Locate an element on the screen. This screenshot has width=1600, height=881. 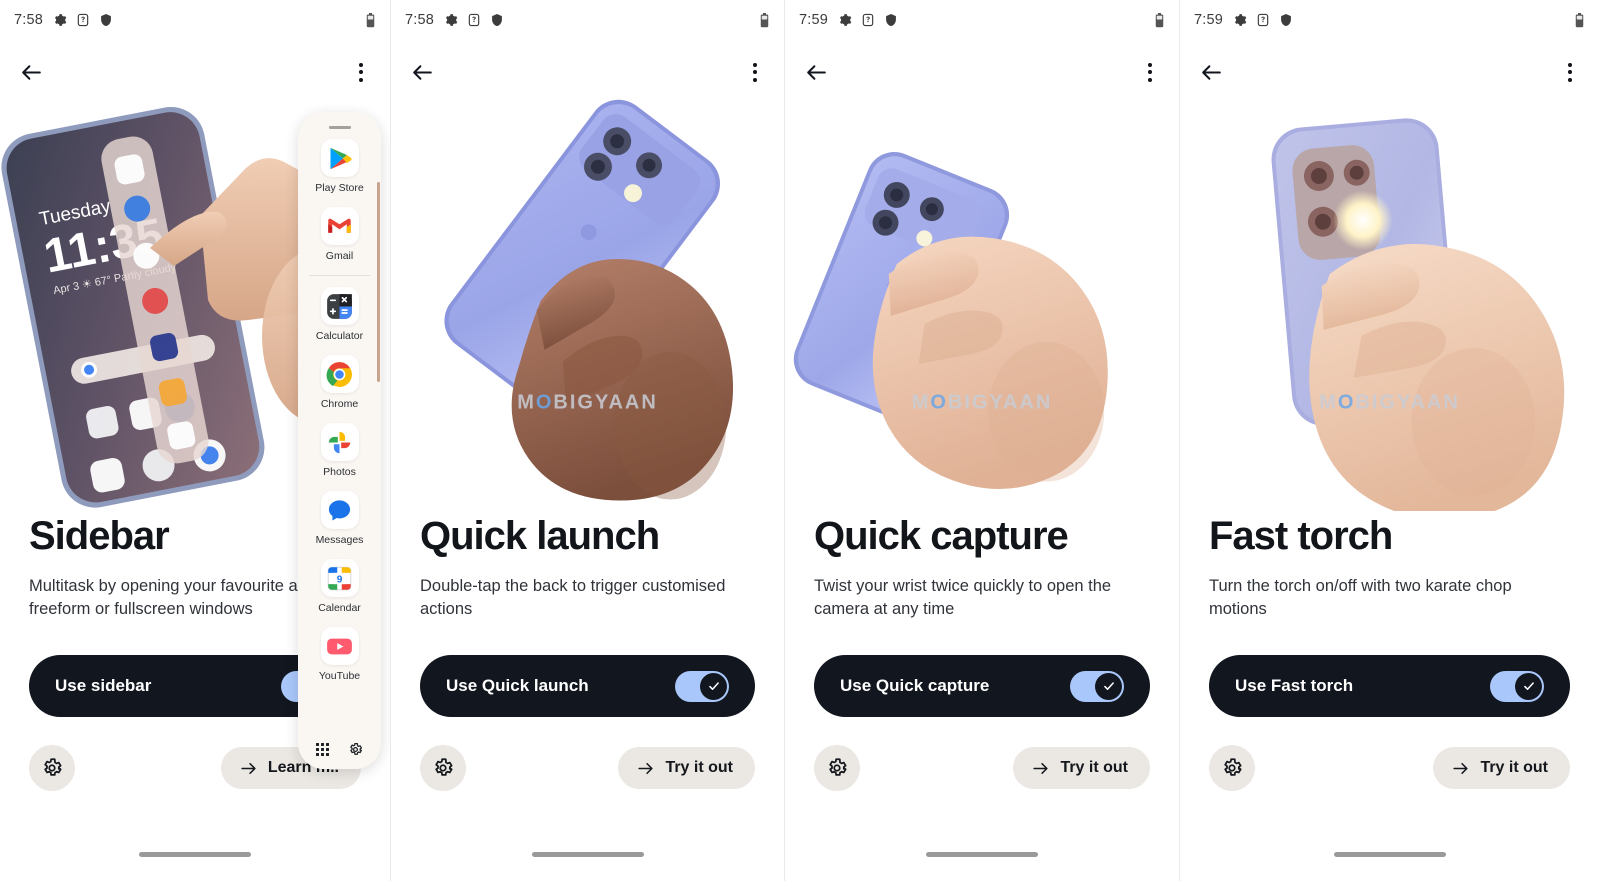
toggle-label: Use sidebar is located at coordinates (103, 685).